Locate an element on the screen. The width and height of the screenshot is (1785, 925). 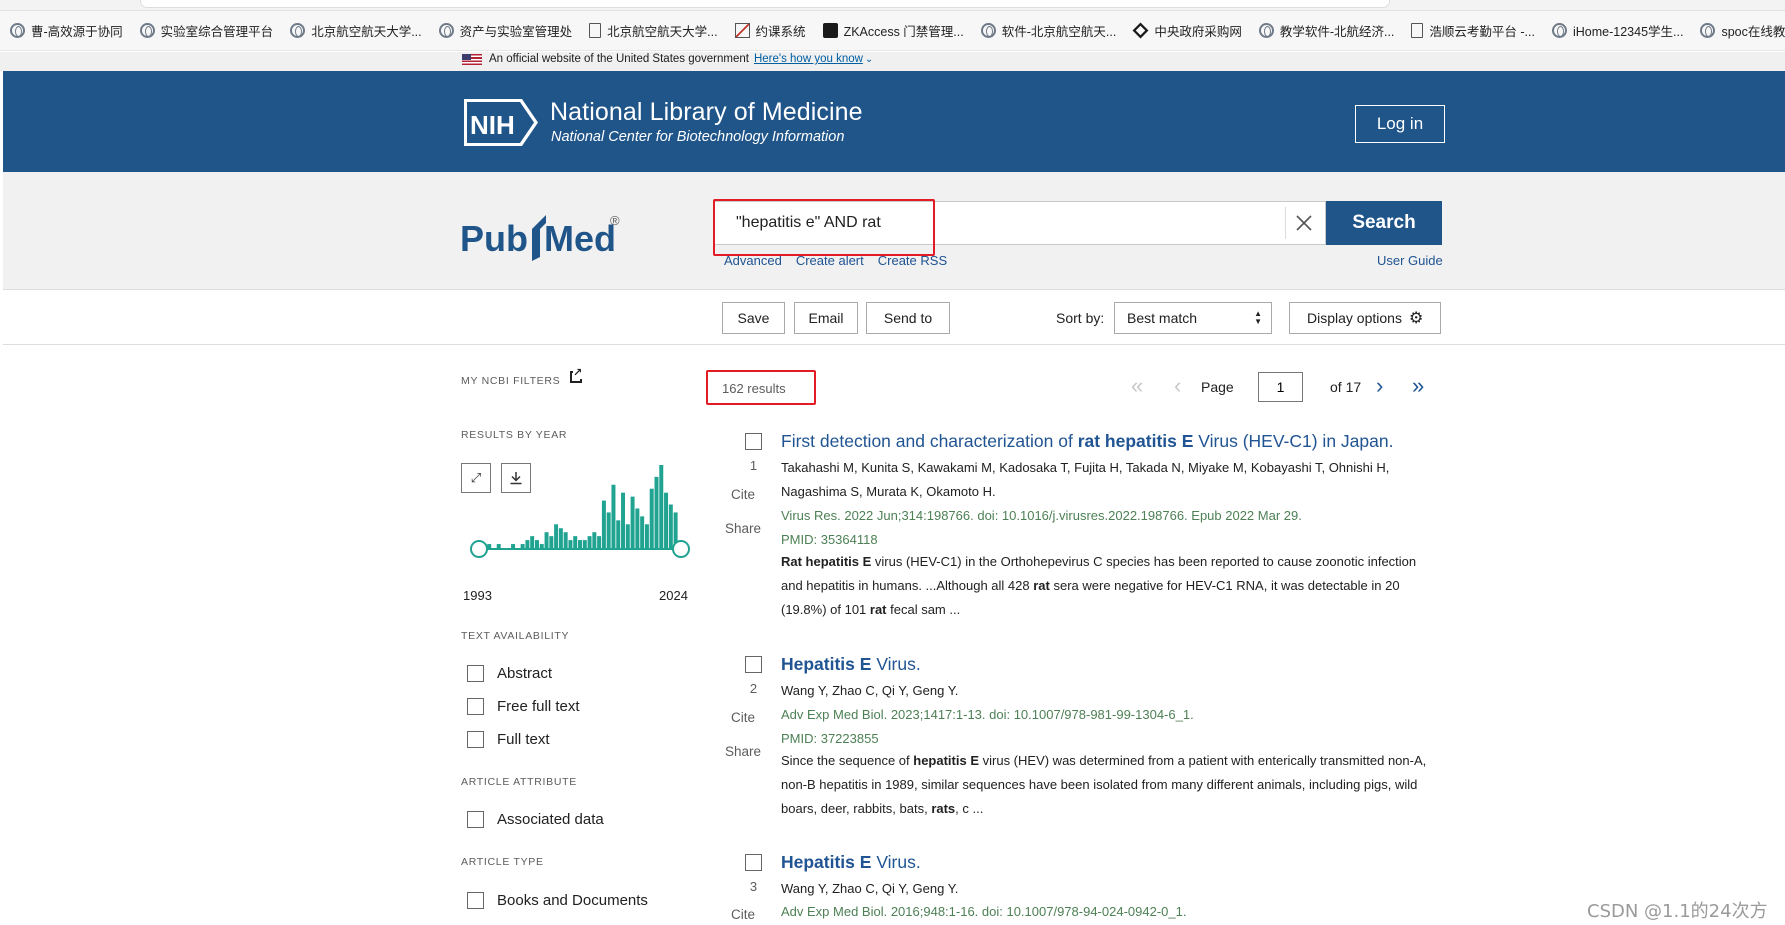
display-options-label: Display options is located at coordinates (1354, 318).